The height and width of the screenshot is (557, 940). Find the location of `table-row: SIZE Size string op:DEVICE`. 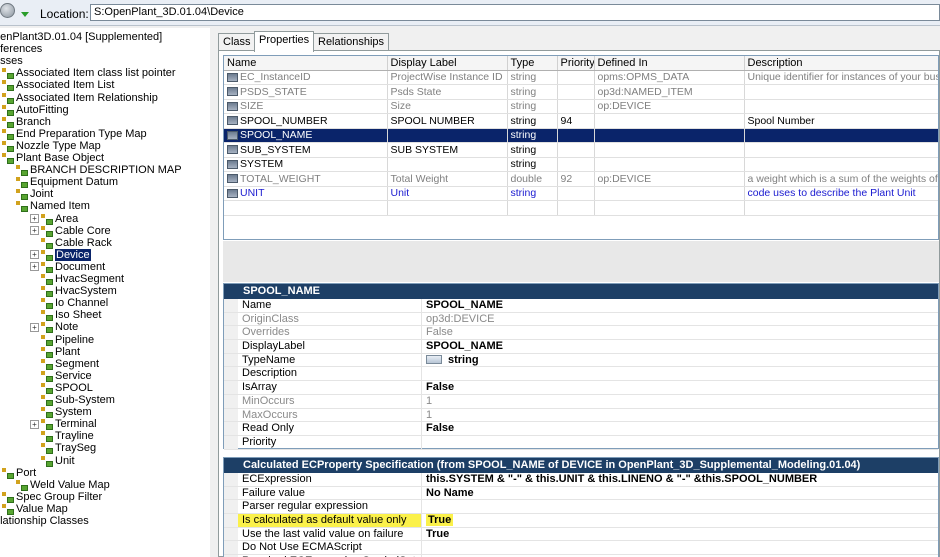

table-row: SIZE Size string op:DEVICE is located at coordinates (581, 106).